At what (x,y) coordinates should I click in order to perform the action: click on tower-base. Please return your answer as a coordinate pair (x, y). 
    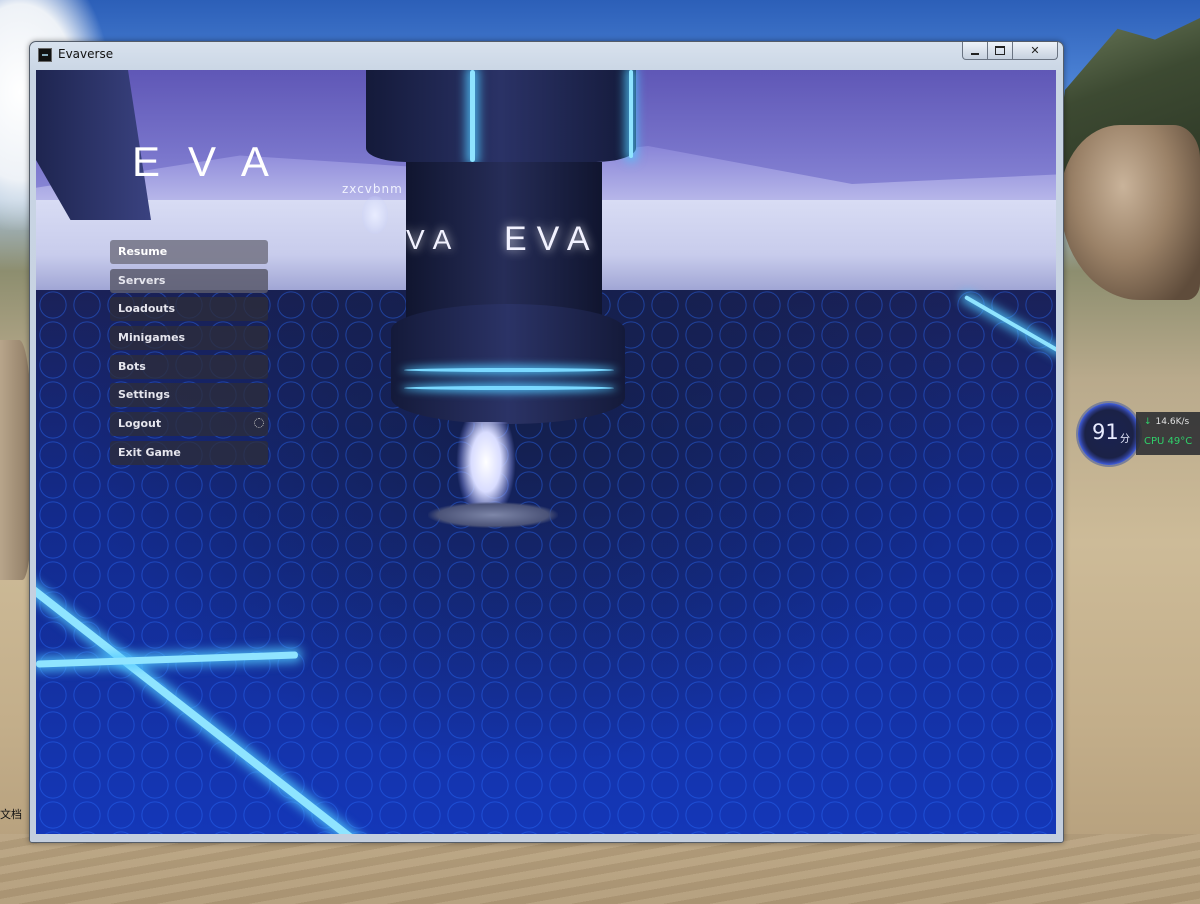
    Looking at the image, I should click on (508, 364).